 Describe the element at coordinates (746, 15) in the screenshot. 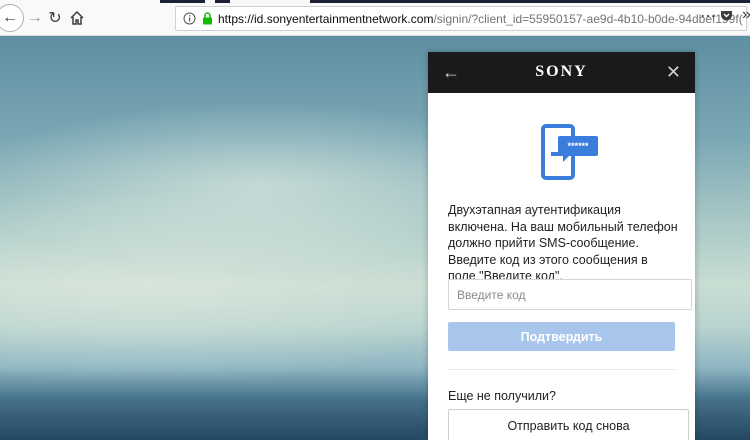

I see `overflow-icon: »` at that location.